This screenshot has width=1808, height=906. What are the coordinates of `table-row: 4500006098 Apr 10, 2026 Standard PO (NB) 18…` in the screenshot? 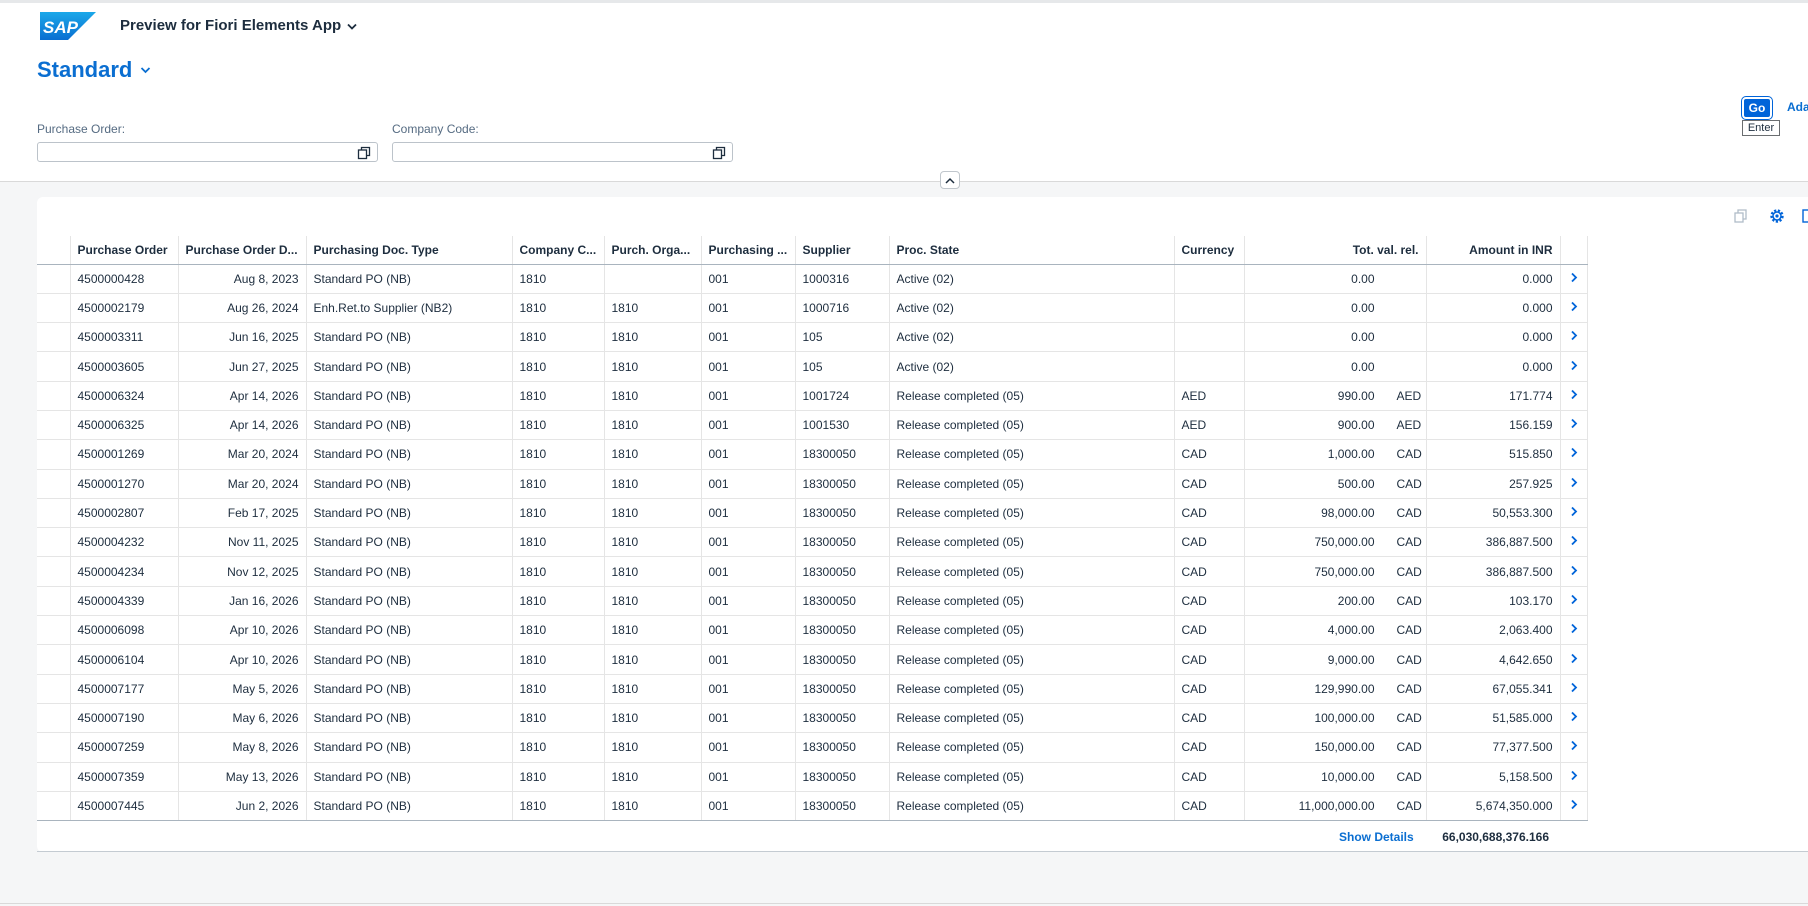 It's located at (812, 630).